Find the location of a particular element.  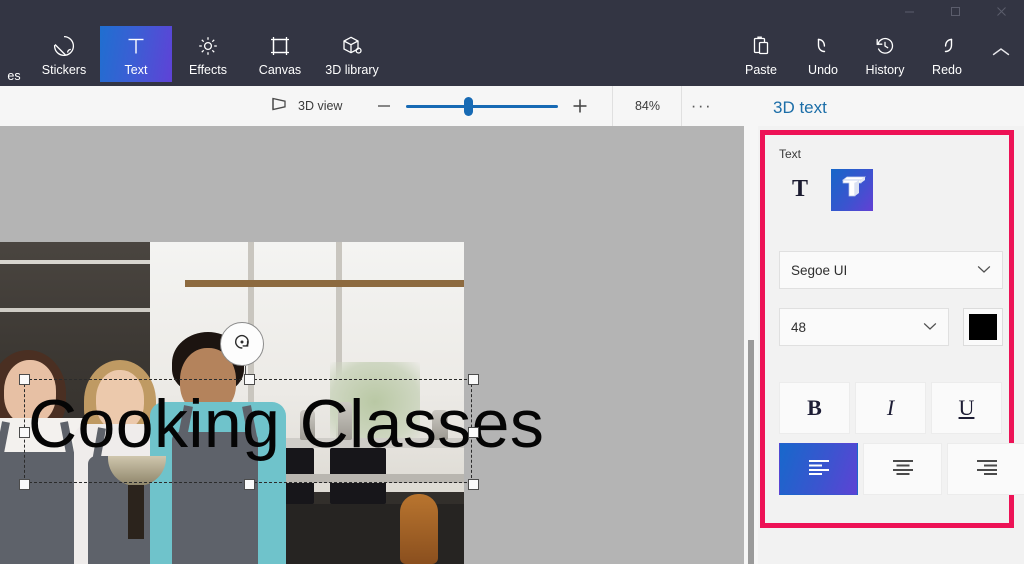

zoom-slider-track is located at coordinates (482, 106).